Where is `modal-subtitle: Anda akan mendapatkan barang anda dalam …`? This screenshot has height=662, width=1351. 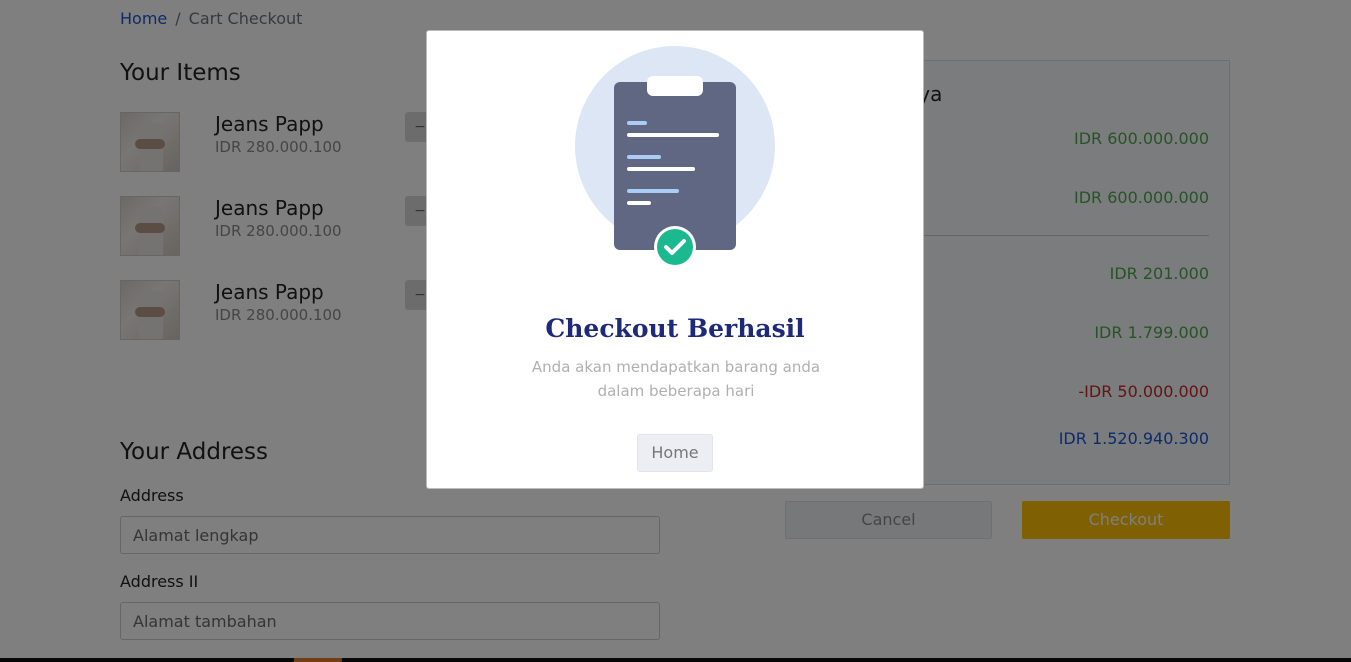
modal-subtitle: Anda akan mendapatkan barang anda dalam … is located at coordinates (676, 379).